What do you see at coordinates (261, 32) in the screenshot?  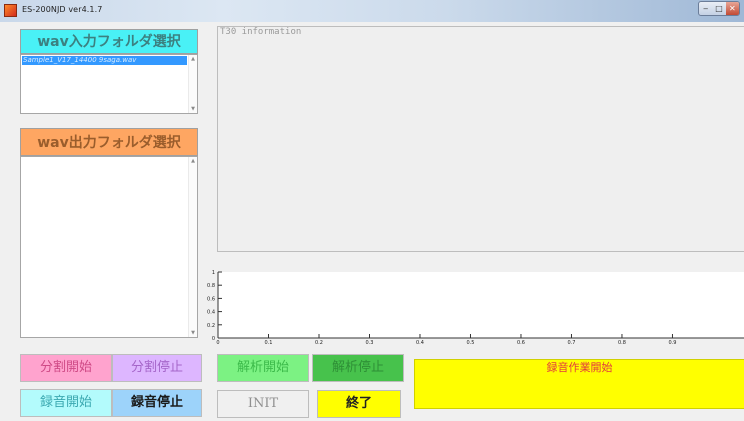 I see `info-text: T30 information` at bounding box center [261, 32].